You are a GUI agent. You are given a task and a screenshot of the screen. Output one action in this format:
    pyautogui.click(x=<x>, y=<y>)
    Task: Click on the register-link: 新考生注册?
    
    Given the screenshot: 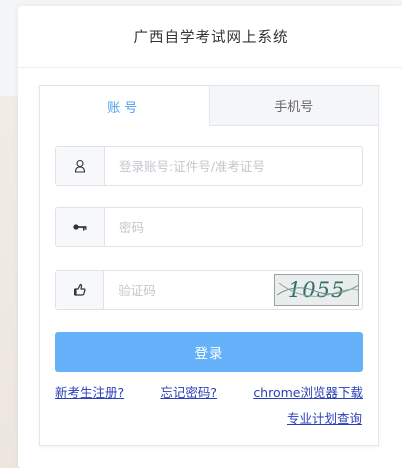 What is the action you would take?
    pyautogui.click(x=89, y=391)
    